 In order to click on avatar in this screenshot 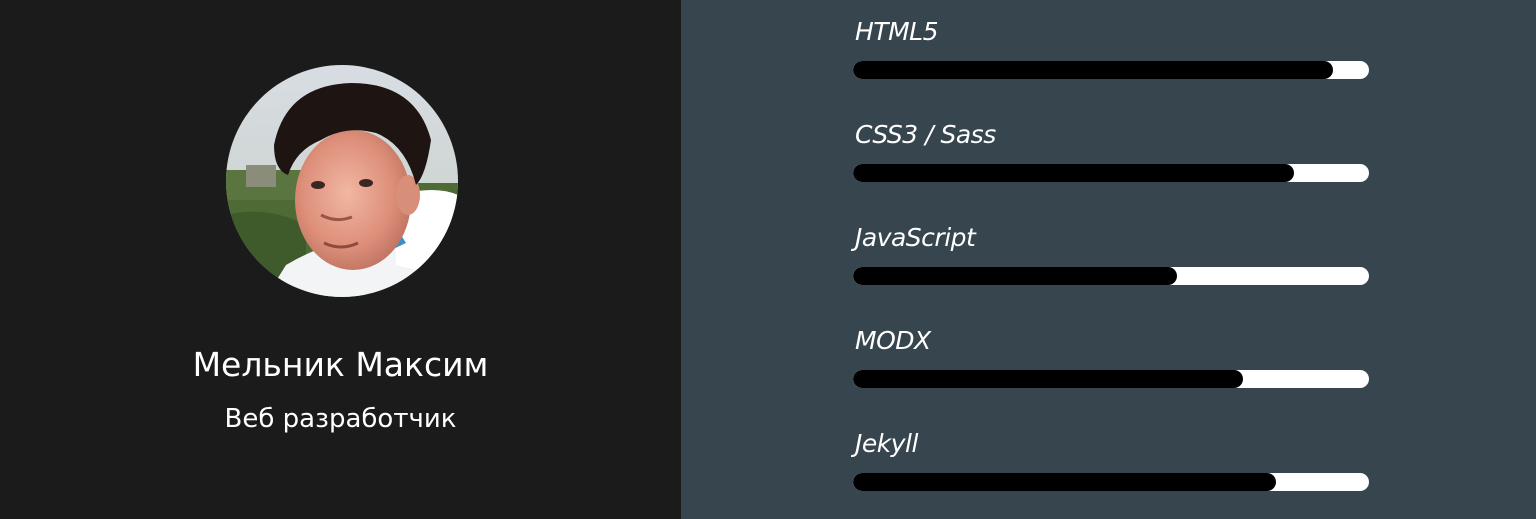, I will do `click(342, 181)`.